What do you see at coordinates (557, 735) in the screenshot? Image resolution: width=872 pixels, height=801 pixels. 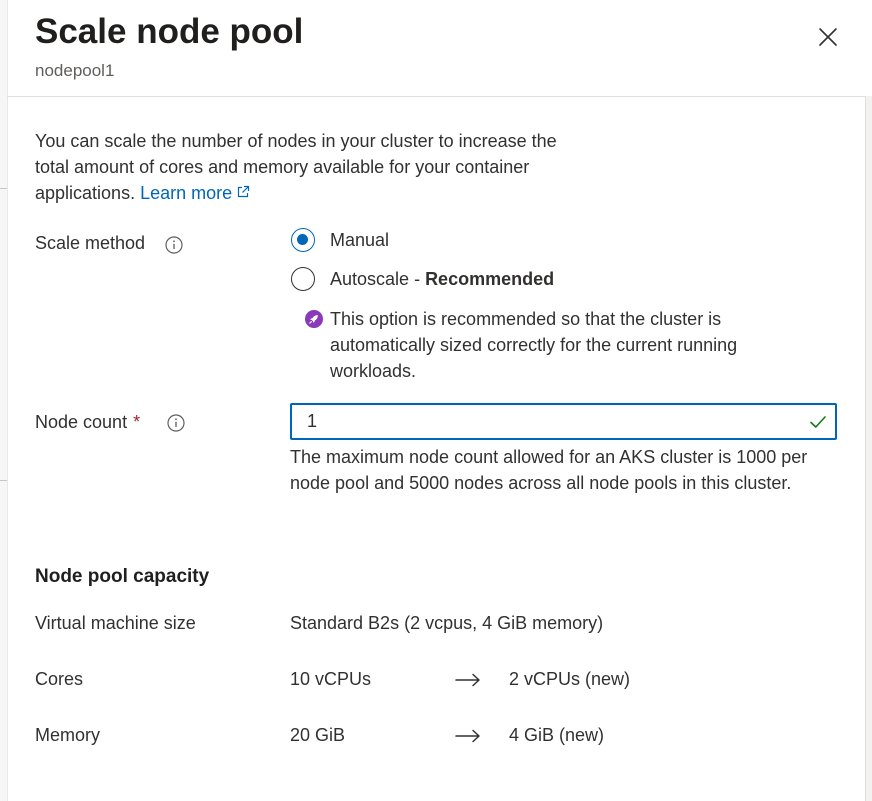 I see `memory-new-value: 4 GiB (new)` at bounding box center [557, 735].